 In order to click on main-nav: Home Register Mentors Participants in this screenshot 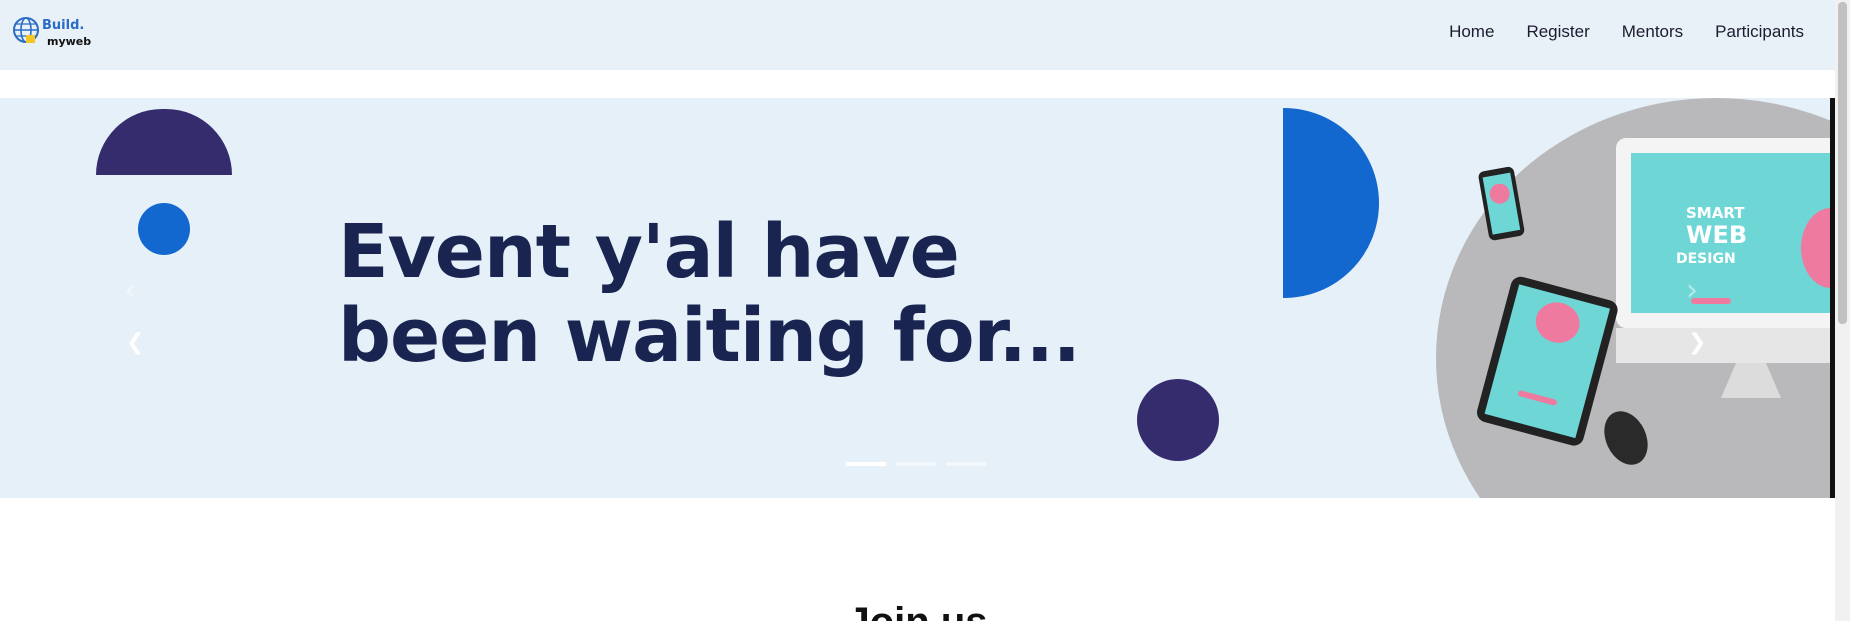, I will do `click(1626, 32)`.